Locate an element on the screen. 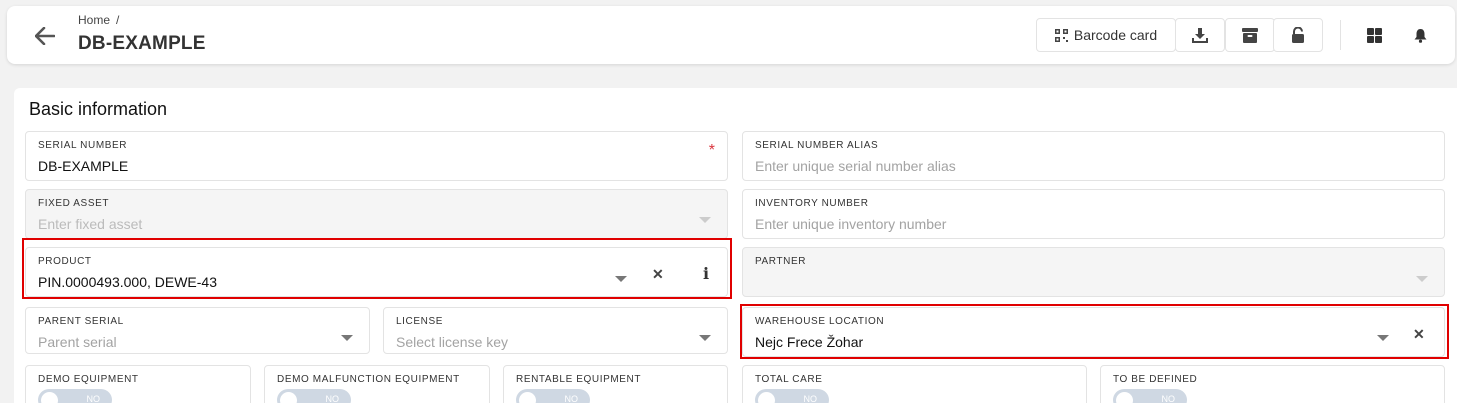 This screenshot has width=1457, height=403. total-care-label: TOTAL CARE is located at coordinates (789, 379).